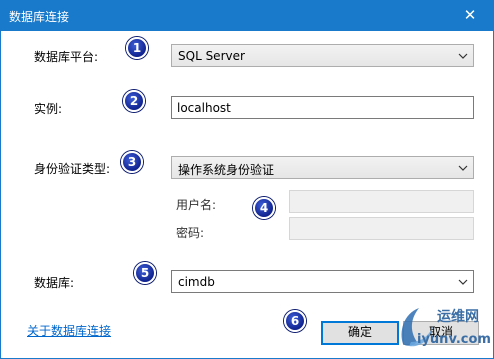 The image size is (494, 359). I want to click on callout-badge-4: 4, so click(264, 208).